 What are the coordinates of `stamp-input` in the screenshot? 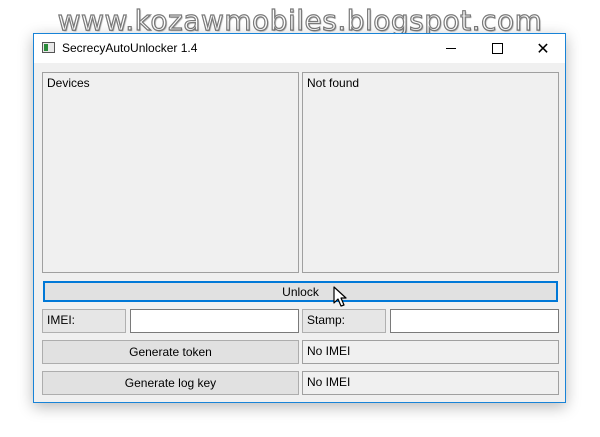 It's located at (474, 321).